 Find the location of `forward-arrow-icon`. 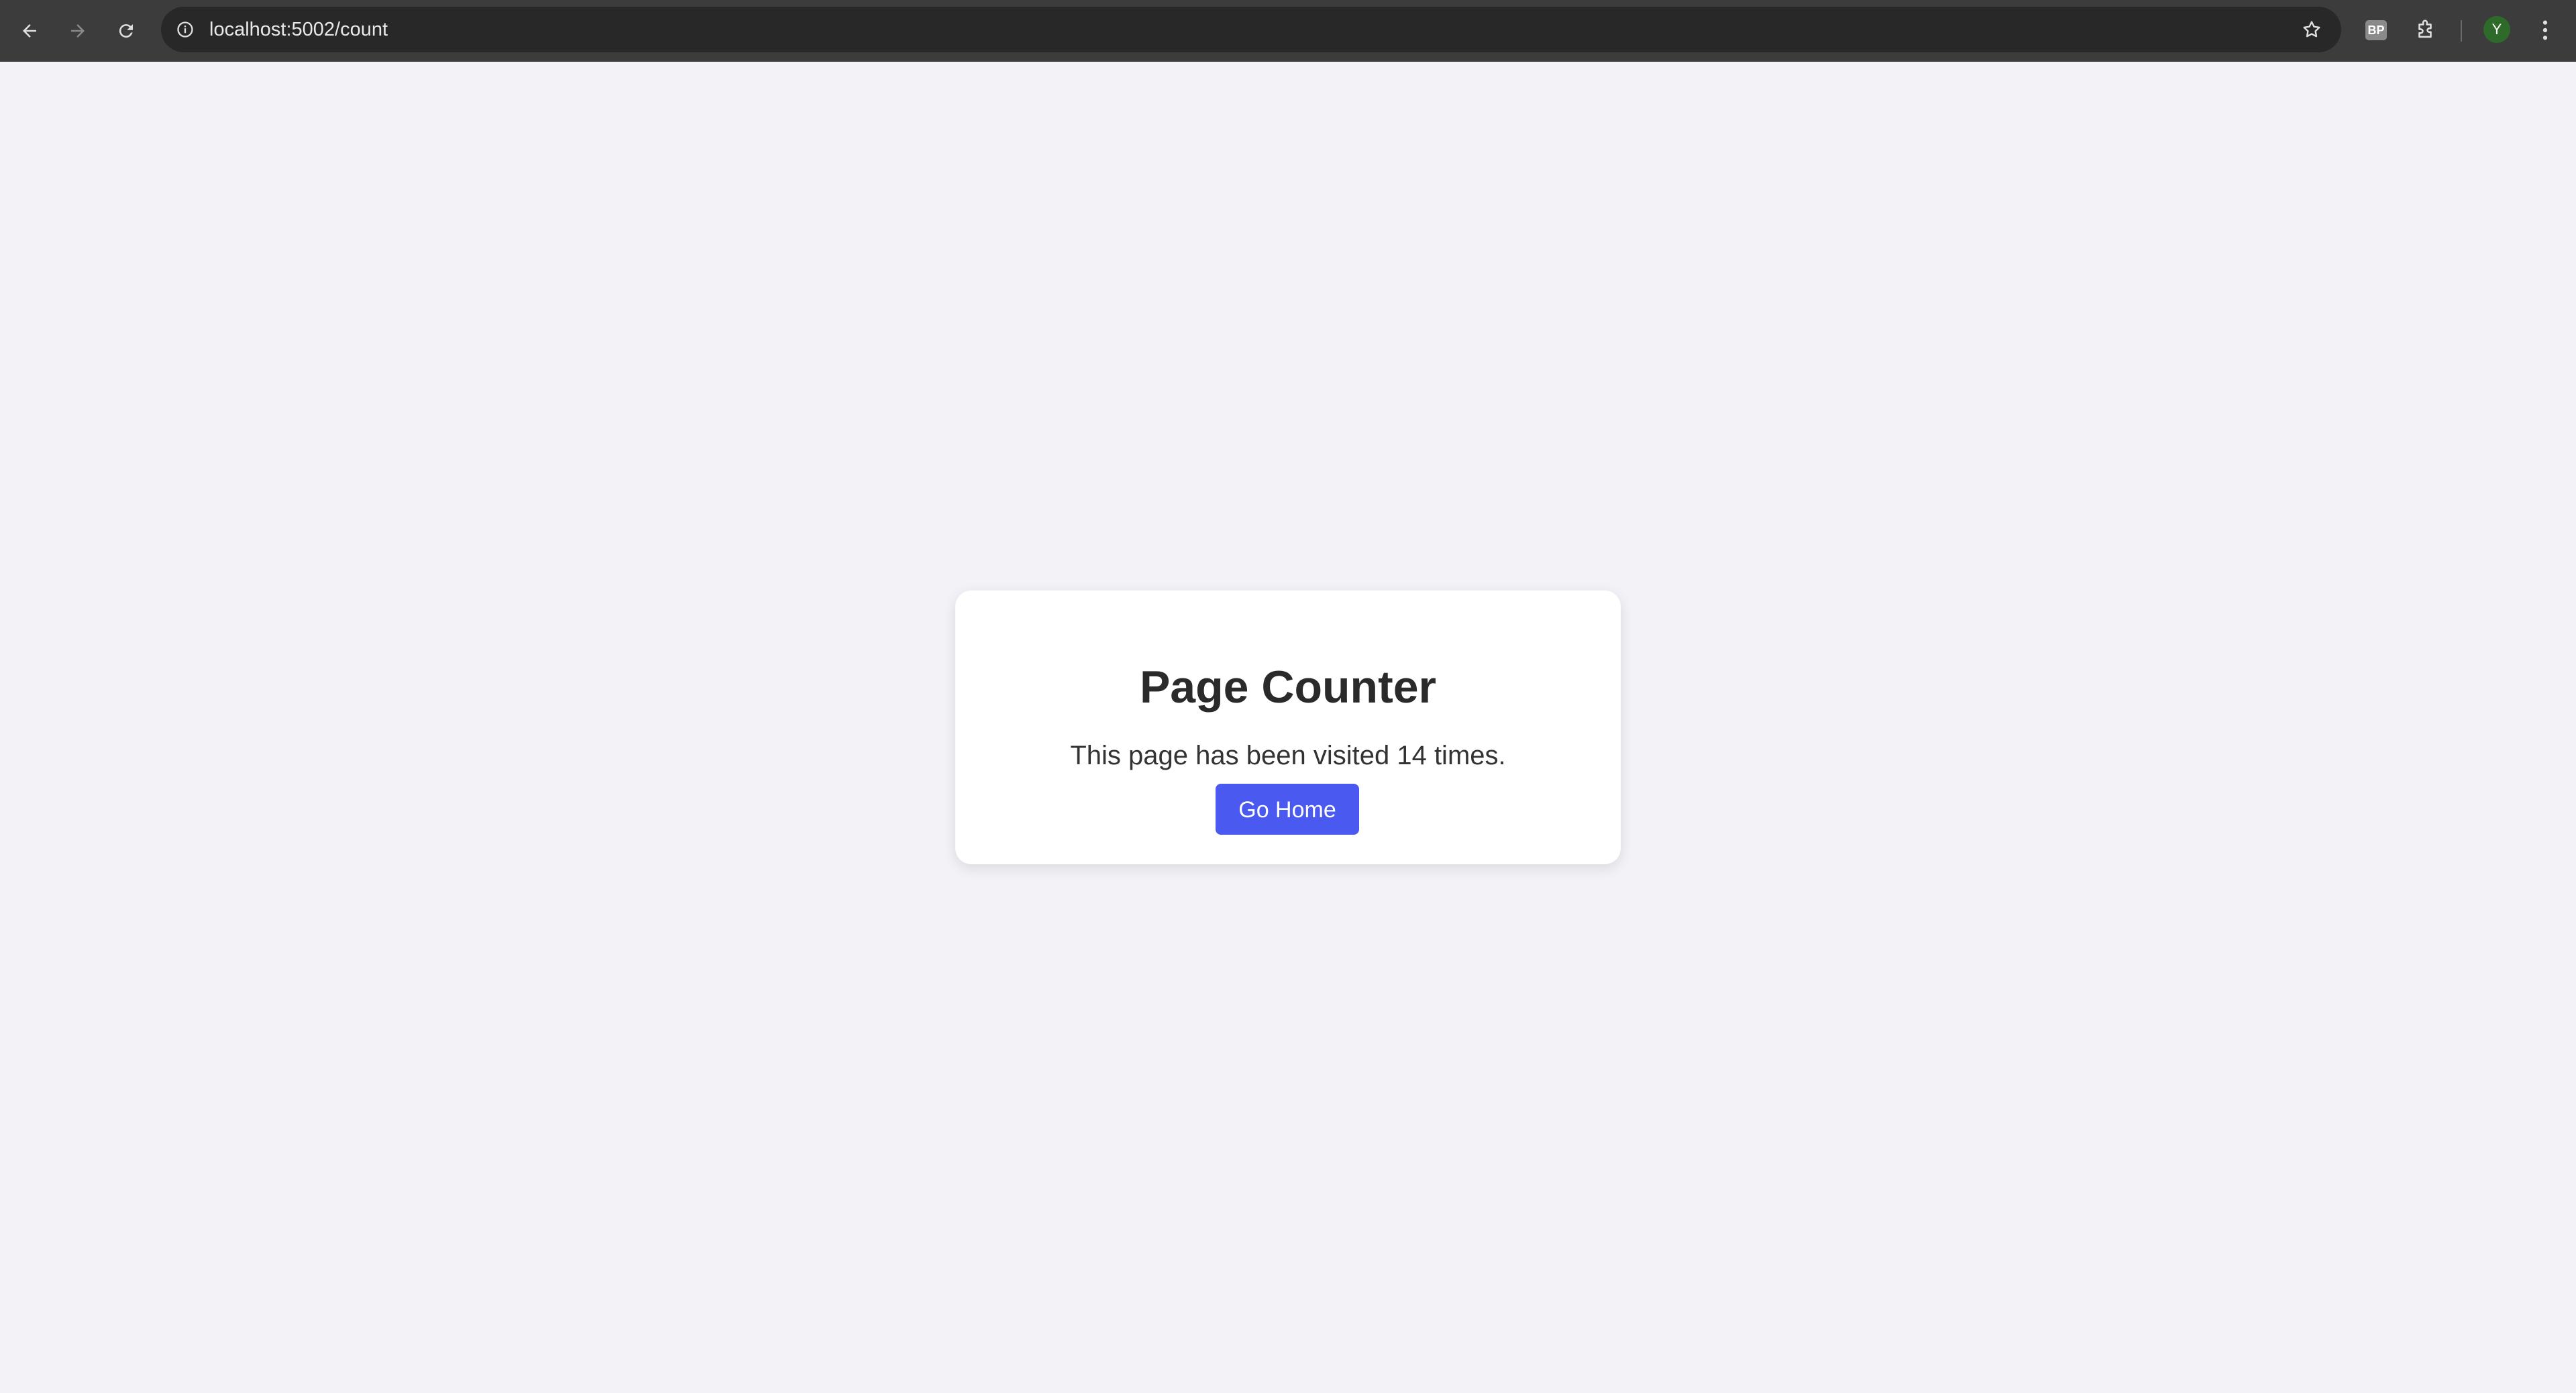

forward-arrow-icon is located at coordinates (78, 31).